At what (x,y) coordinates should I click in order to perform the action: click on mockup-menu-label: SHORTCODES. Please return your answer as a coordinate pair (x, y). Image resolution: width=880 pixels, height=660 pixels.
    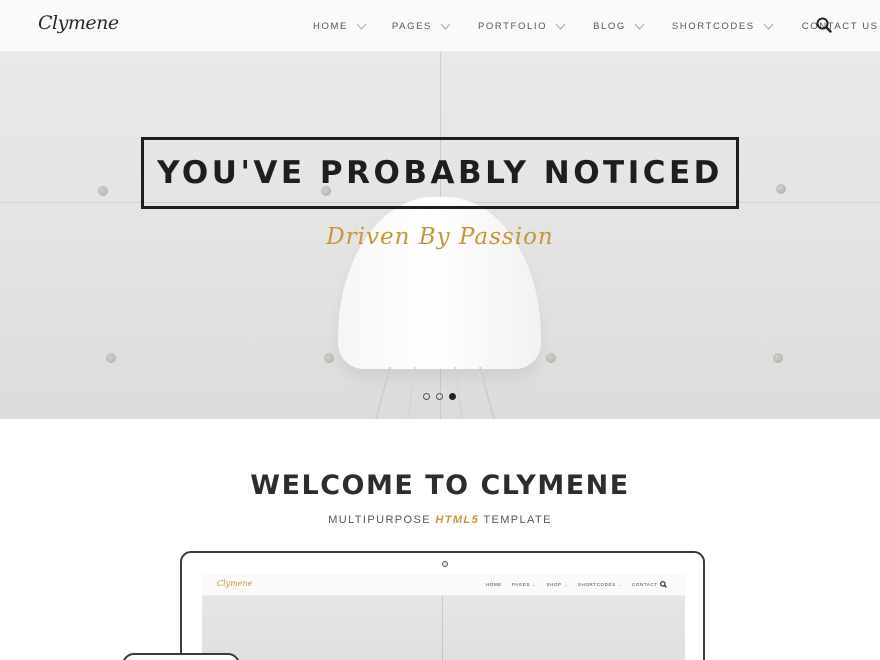
    Looking at the image, I should click on (597, 584).